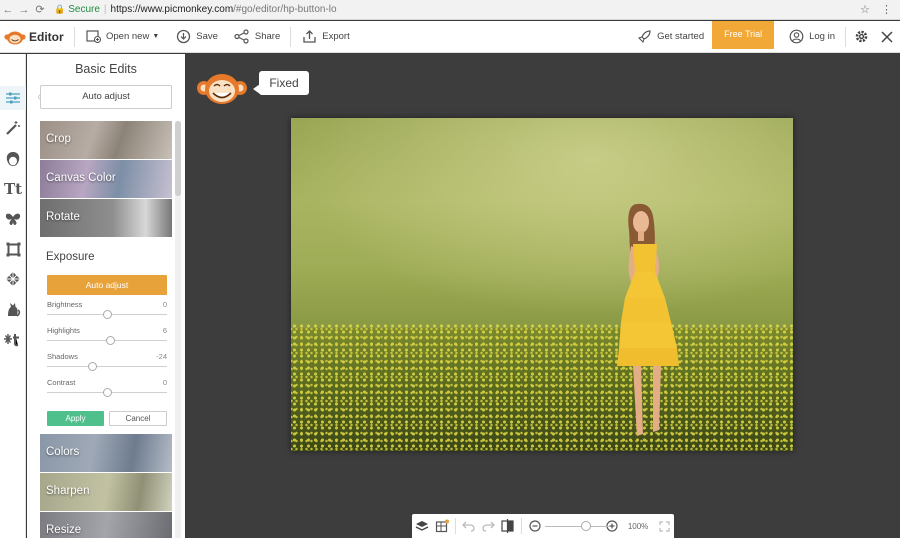 This screenshot has height=538, width=900. What do you see at coordinates (811, 37) in the screenshot?
I see `log-in-button: Log in` at bounding box center [811, 37].